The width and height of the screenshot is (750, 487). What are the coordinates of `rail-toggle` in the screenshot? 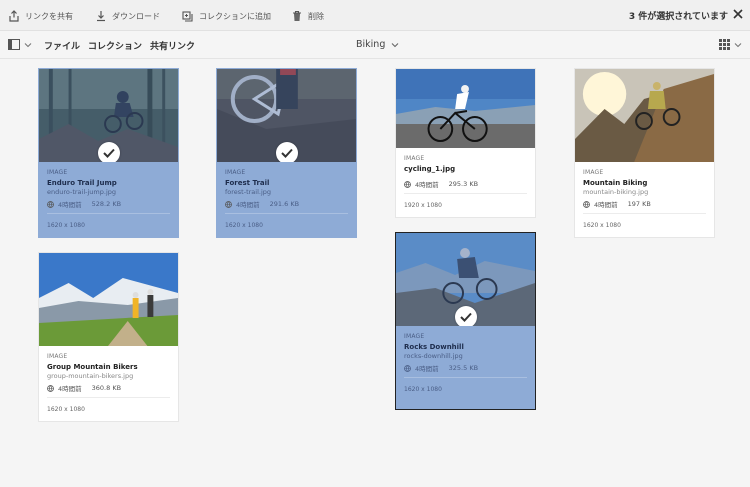 It's located at (20, 44).